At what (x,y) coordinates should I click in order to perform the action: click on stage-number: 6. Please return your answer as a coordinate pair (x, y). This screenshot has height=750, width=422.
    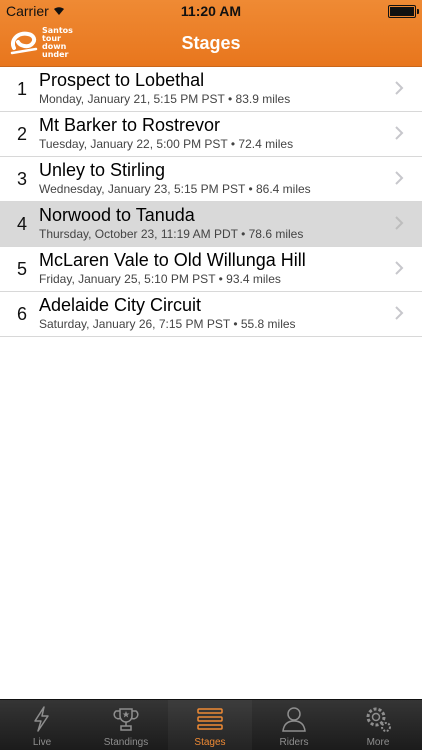
    Looking at the image, I should click on (21, 314).